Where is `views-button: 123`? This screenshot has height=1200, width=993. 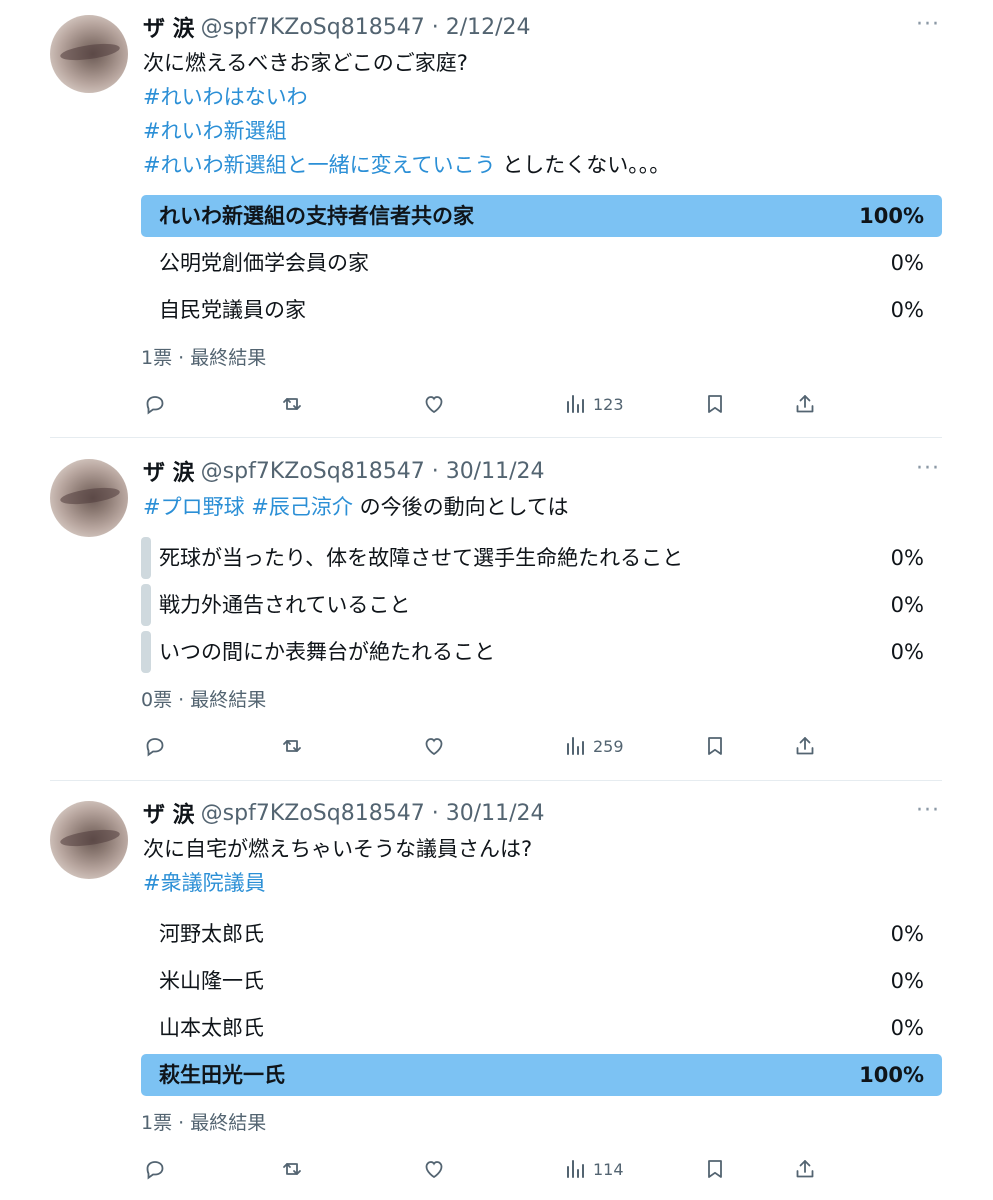
views-button: 123 is located at coordinates (593, 404).